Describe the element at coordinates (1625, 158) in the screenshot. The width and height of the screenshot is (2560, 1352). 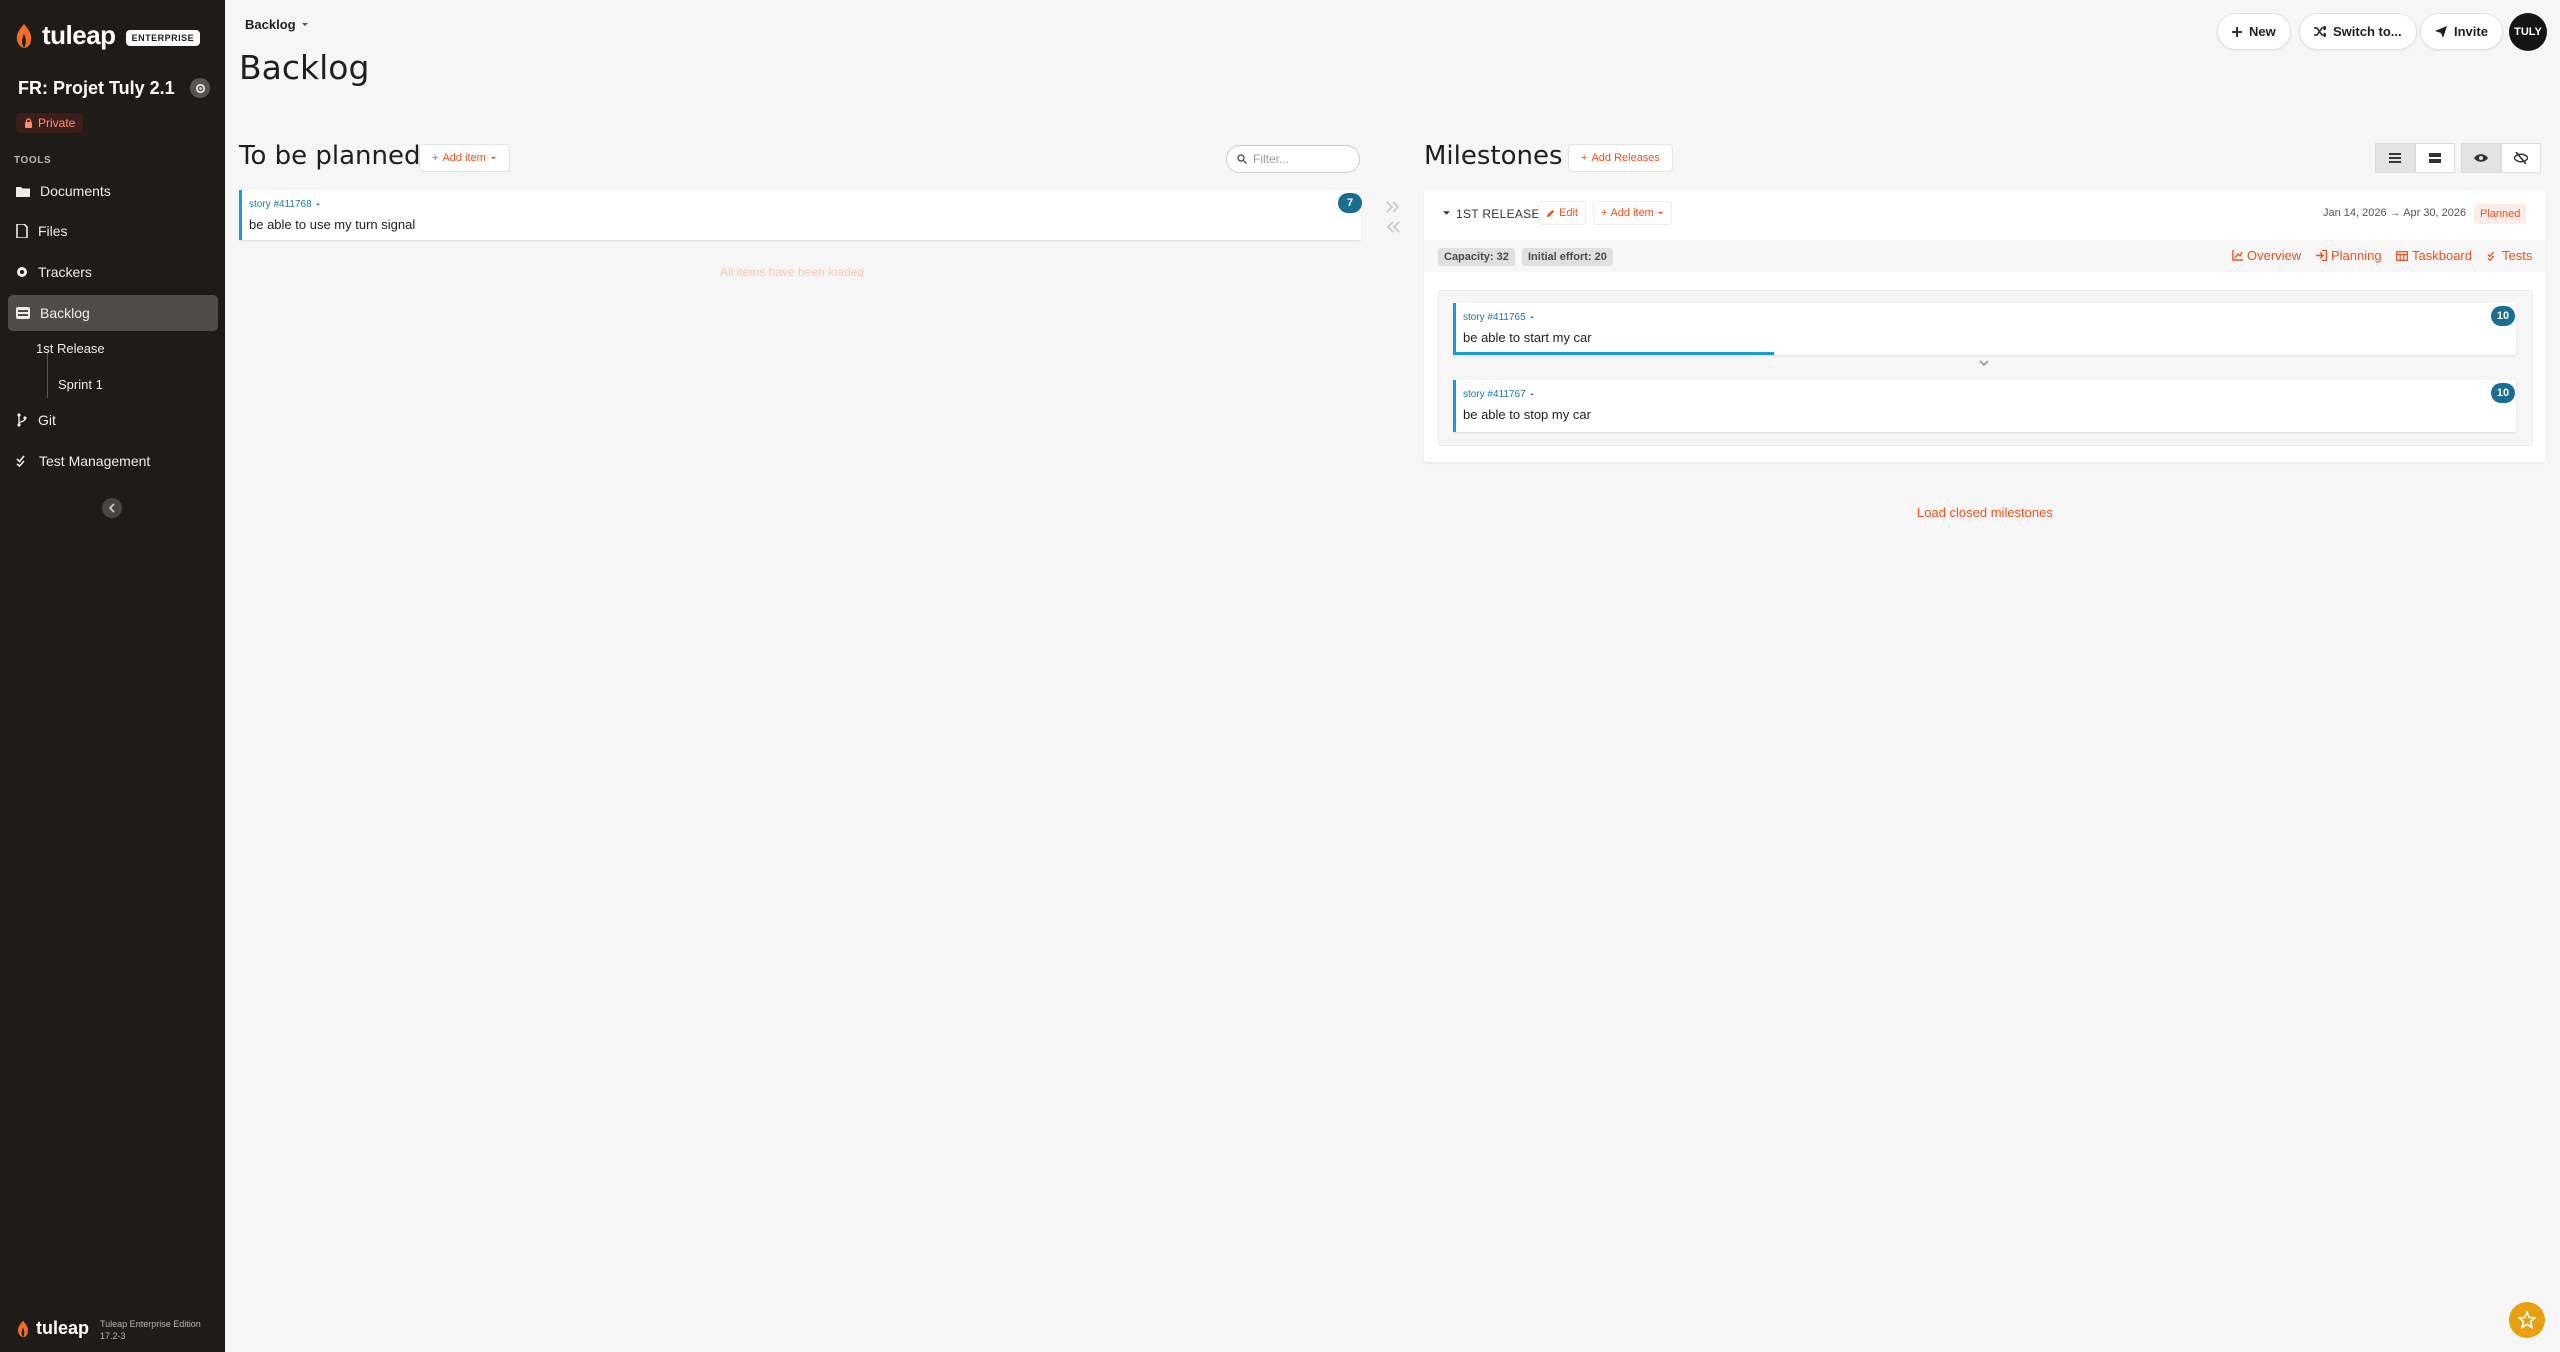
I see `add-releases-label: Add Releases` at that location.